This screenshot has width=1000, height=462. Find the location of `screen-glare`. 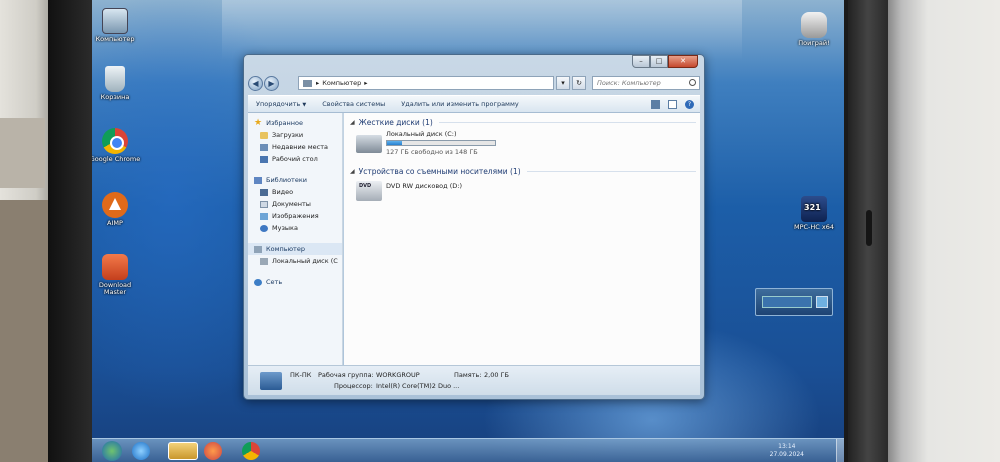

screen-glare is located at coordinates (482, 30).